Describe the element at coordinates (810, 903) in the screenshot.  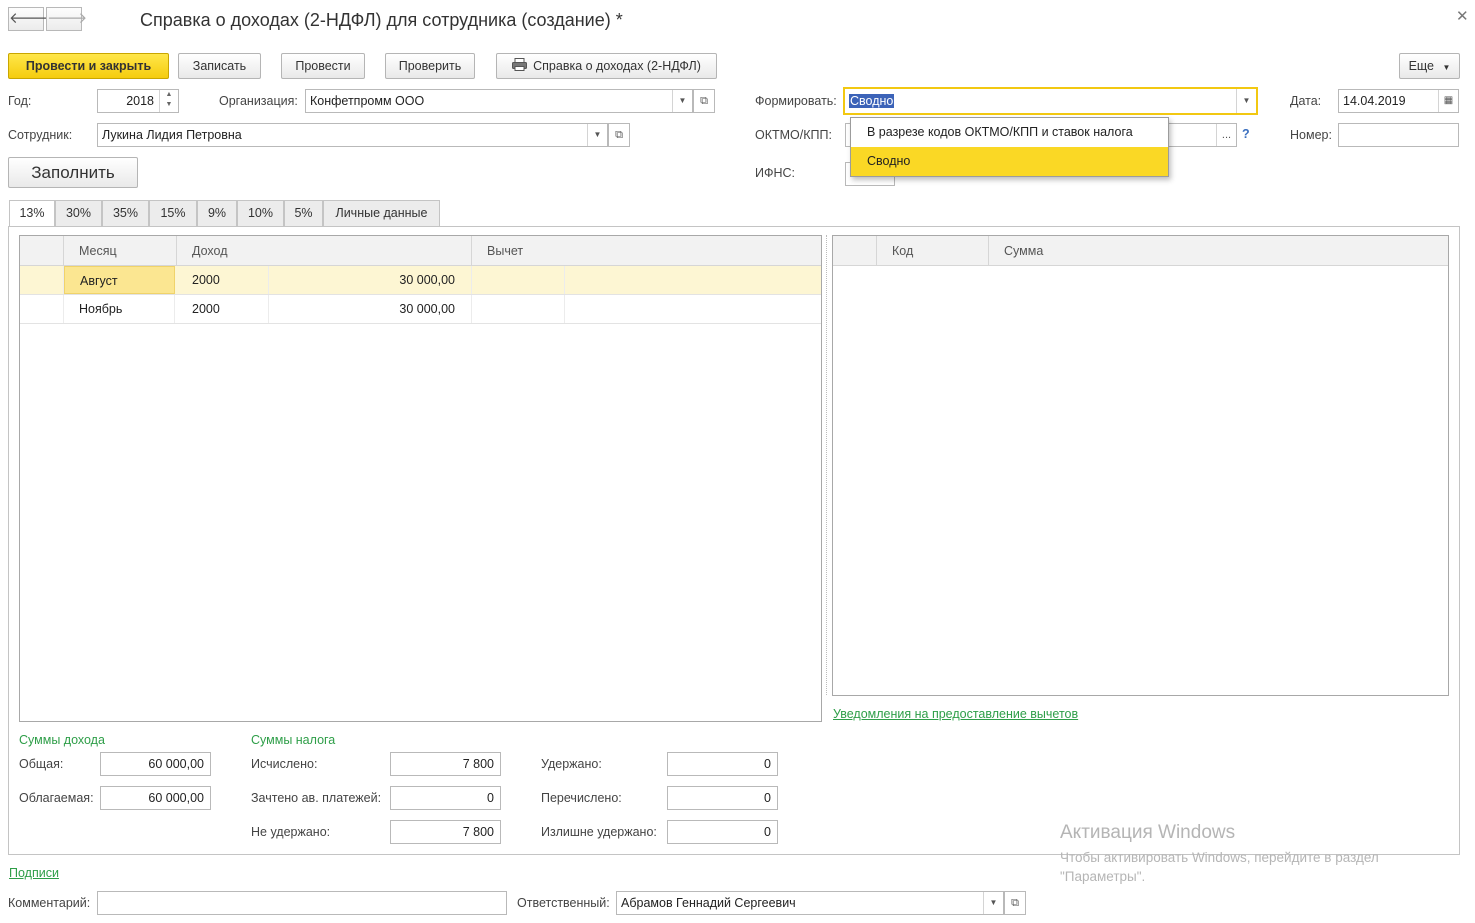
I see `responsible-field: Абрамов Геннадий Сергеевич ▼` at that location.